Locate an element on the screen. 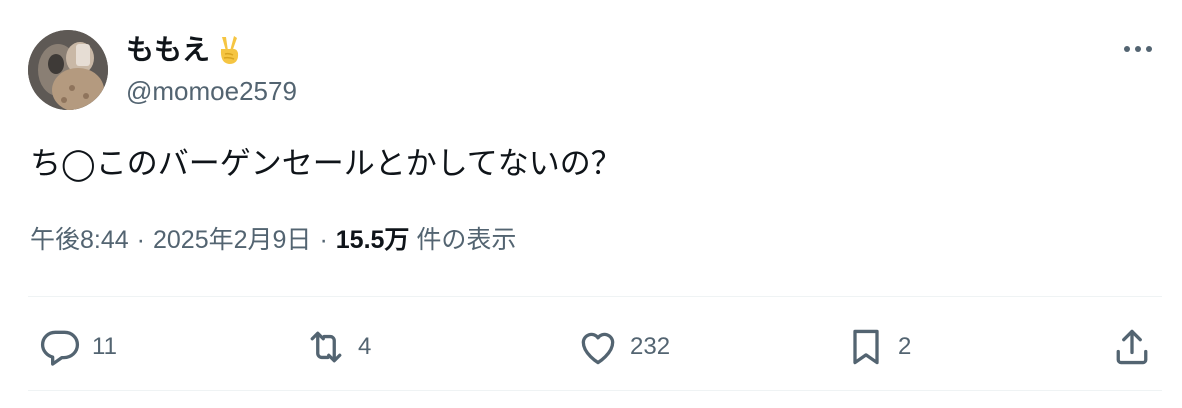 Image resolution: width=1182 pixels, height=408 pixels. heart-icon is located at coordinates (598, 348).